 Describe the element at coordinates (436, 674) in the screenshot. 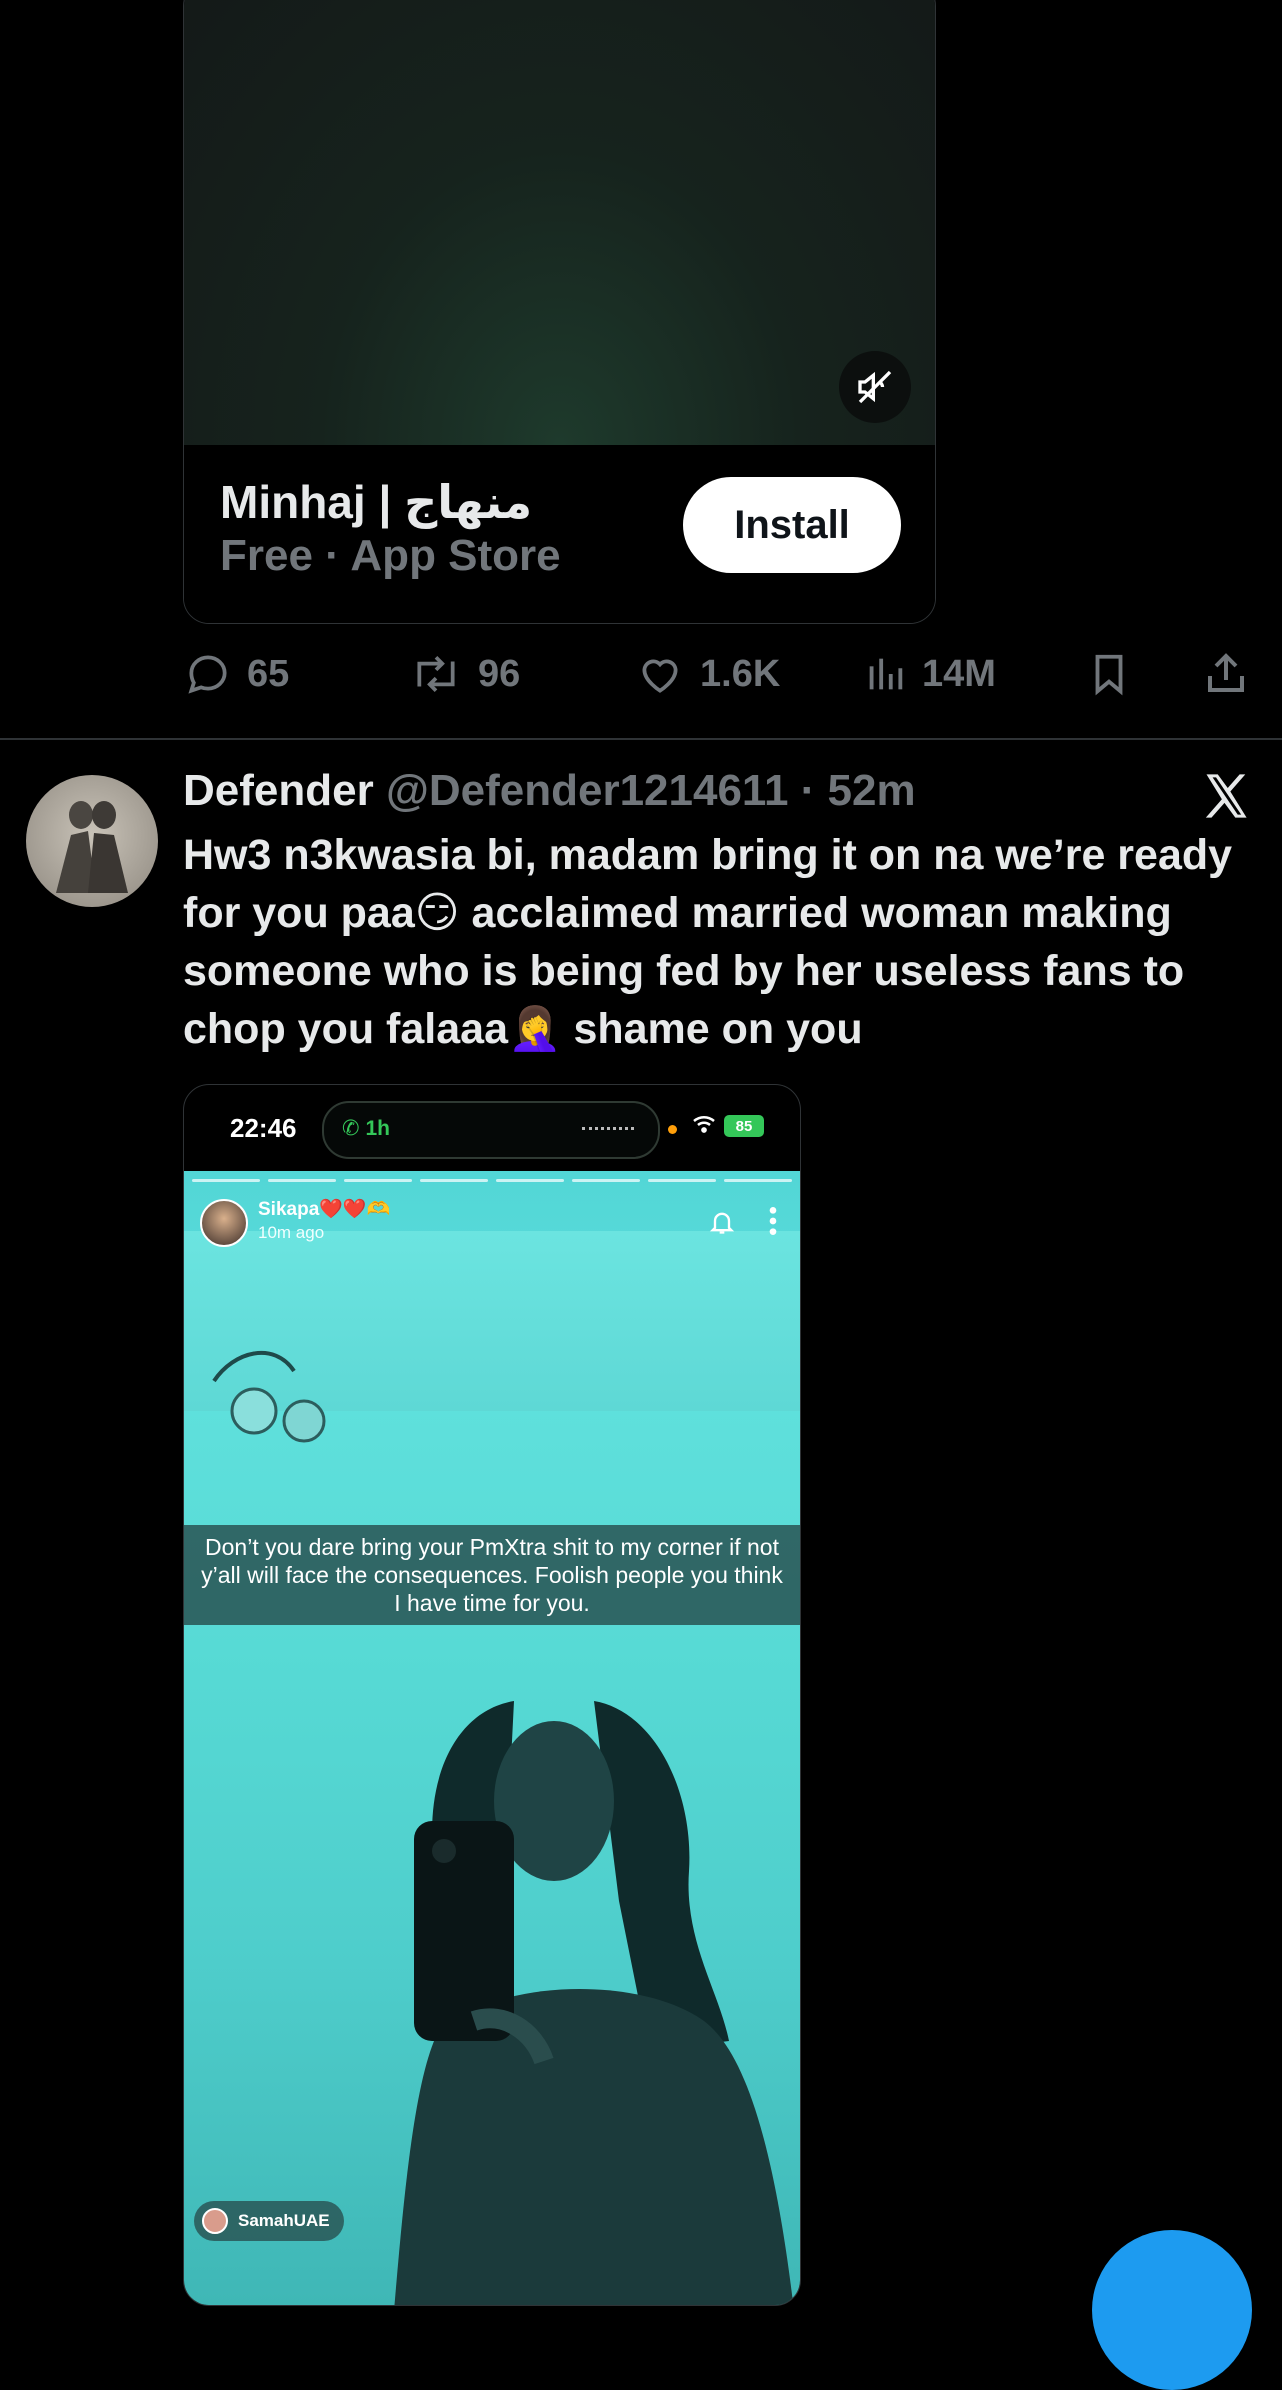

I see `repost-icon` at that location.